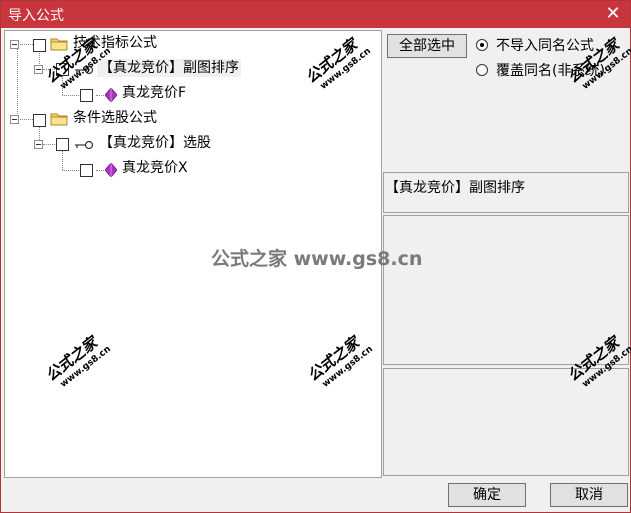  Describe the element at coordinates (36, 16) in the screenshot. I see `window-title: 导入公式` at that location.